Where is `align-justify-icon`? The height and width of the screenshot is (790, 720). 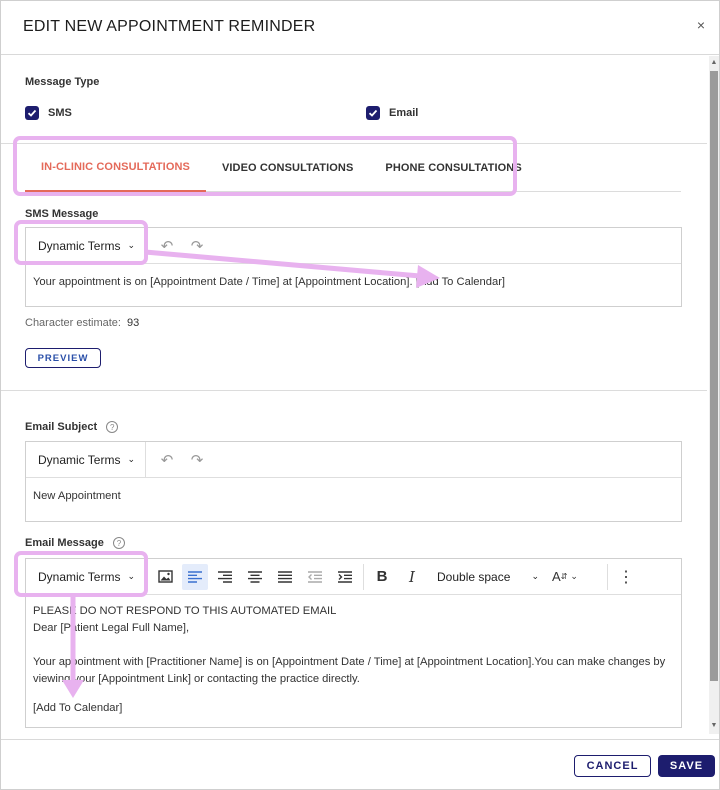
align-justify-icon is located at coordinates (285, 577).